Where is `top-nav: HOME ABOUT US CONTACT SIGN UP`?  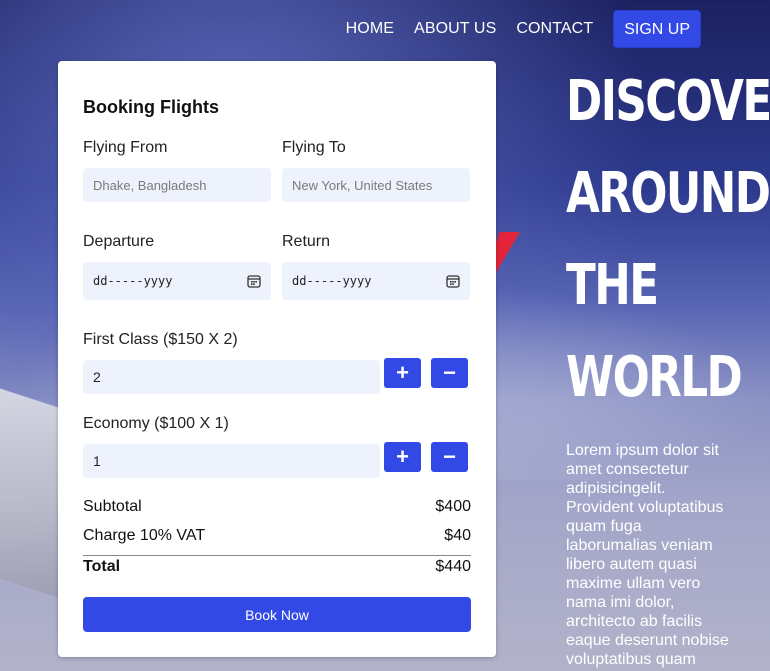
top-nav: HOME ABOUT US CONTACT SIGN UP is located at coordinates (523, 29).